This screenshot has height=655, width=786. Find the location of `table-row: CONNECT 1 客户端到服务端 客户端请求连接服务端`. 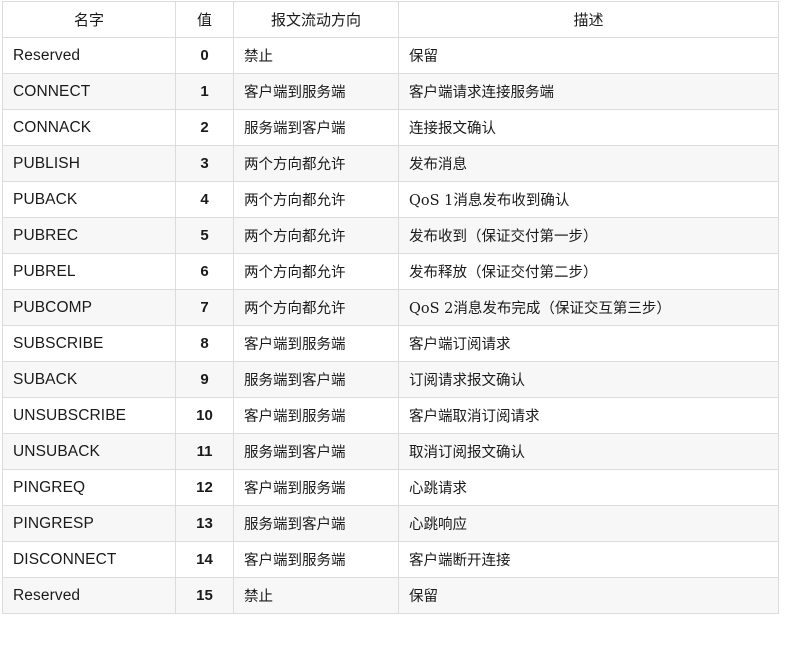

table-row: CONNECT 1 客户端到服务端 客户端请求连接服务端 is located at coordinates (390, 91).